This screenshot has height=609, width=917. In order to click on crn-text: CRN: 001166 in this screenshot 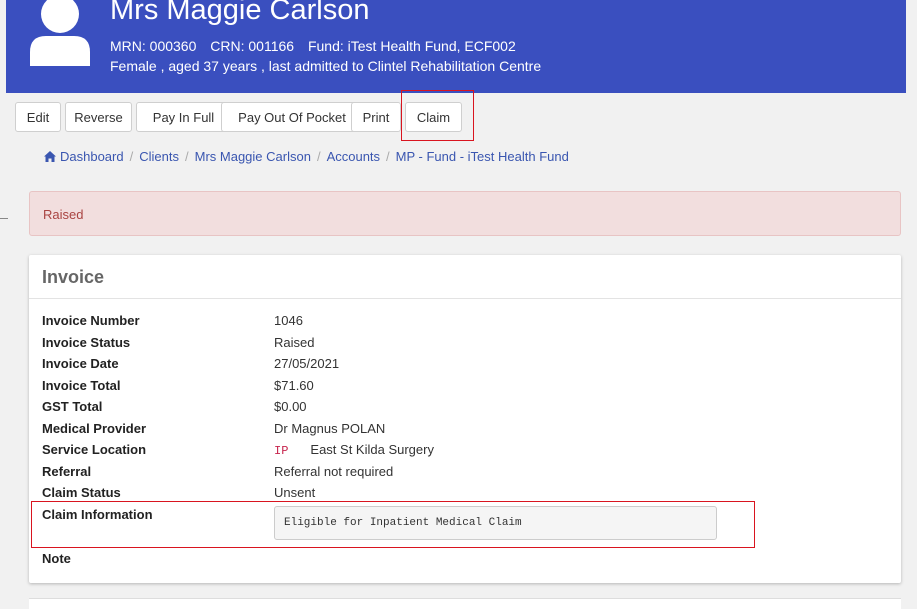, I will do `click(252, 46)`.